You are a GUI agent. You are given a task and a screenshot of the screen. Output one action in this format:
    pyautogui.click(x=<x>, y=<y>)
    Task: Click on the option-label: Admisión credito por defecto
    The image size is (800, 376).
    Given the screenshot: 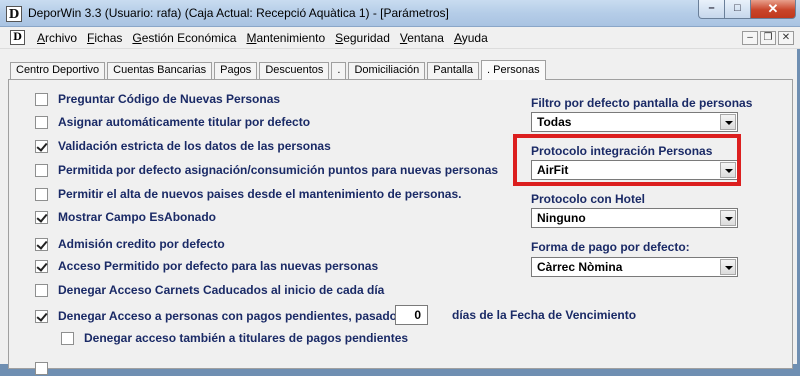 What is the action you would take?
    pyautogui.click(x=141, y=244)
    